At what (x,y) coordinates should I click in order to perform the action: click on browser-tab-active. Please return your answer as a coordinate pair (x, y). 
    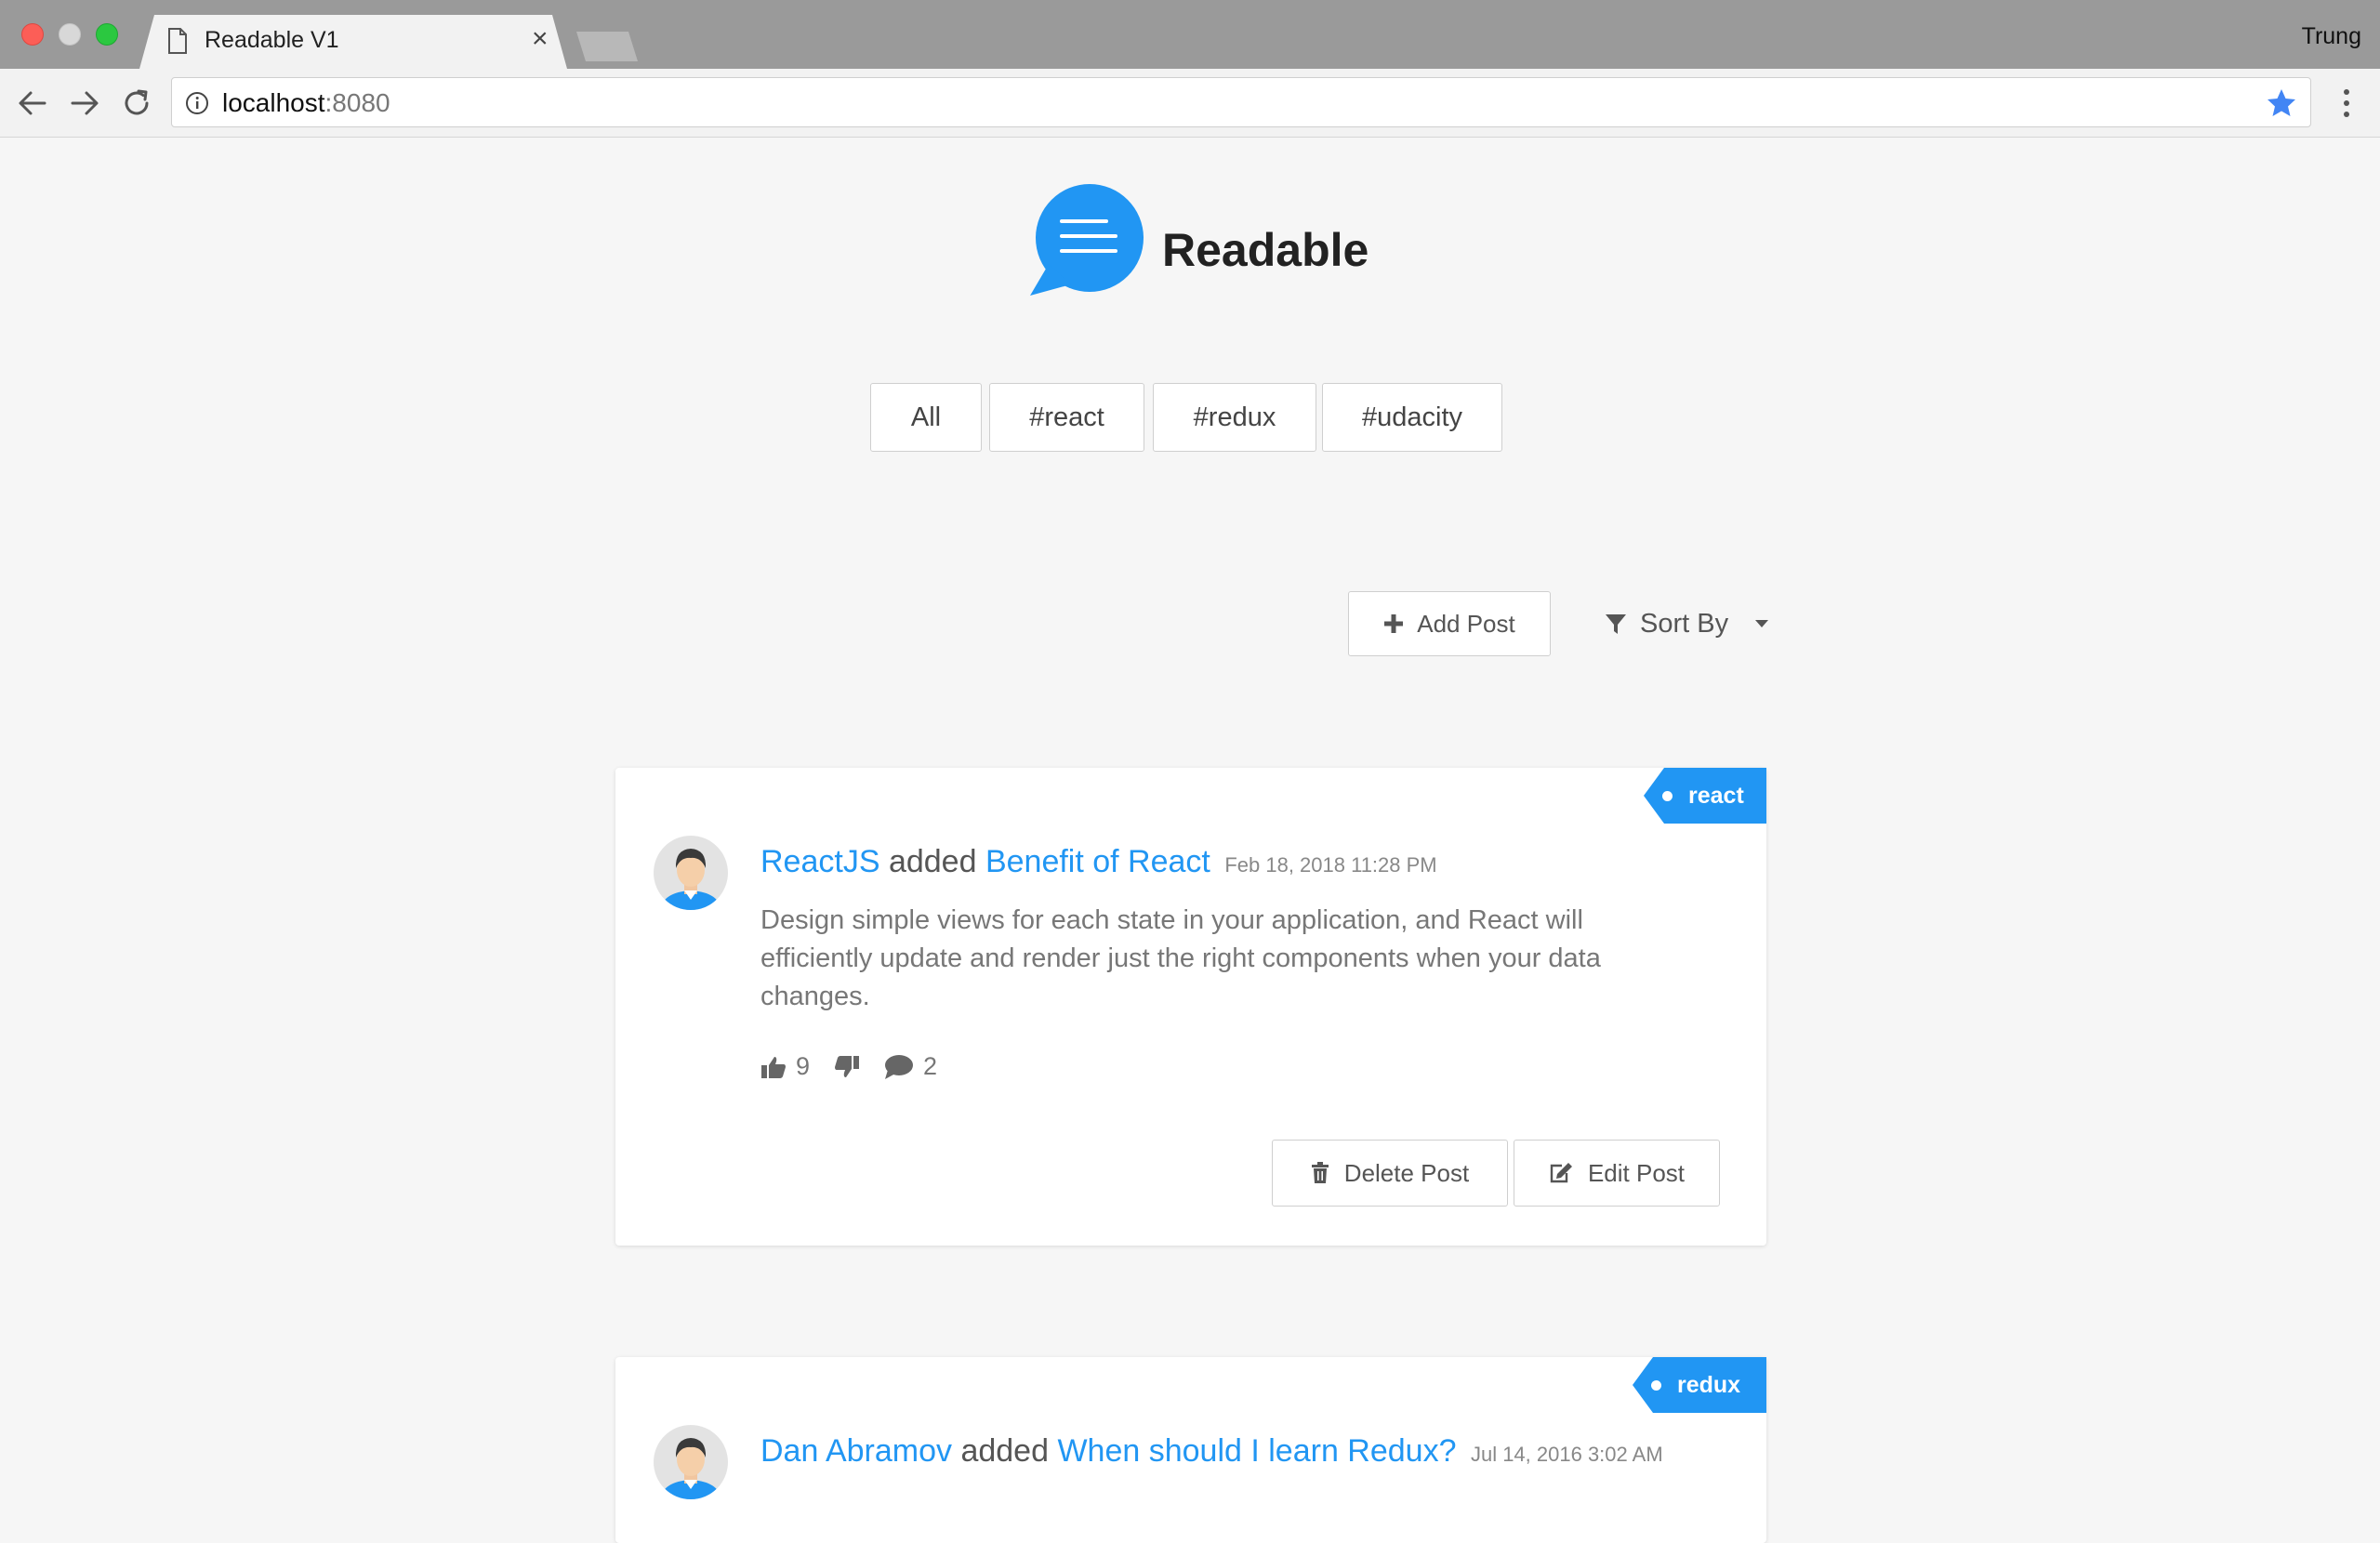
    Looking at the image, I should click on (353, 42).